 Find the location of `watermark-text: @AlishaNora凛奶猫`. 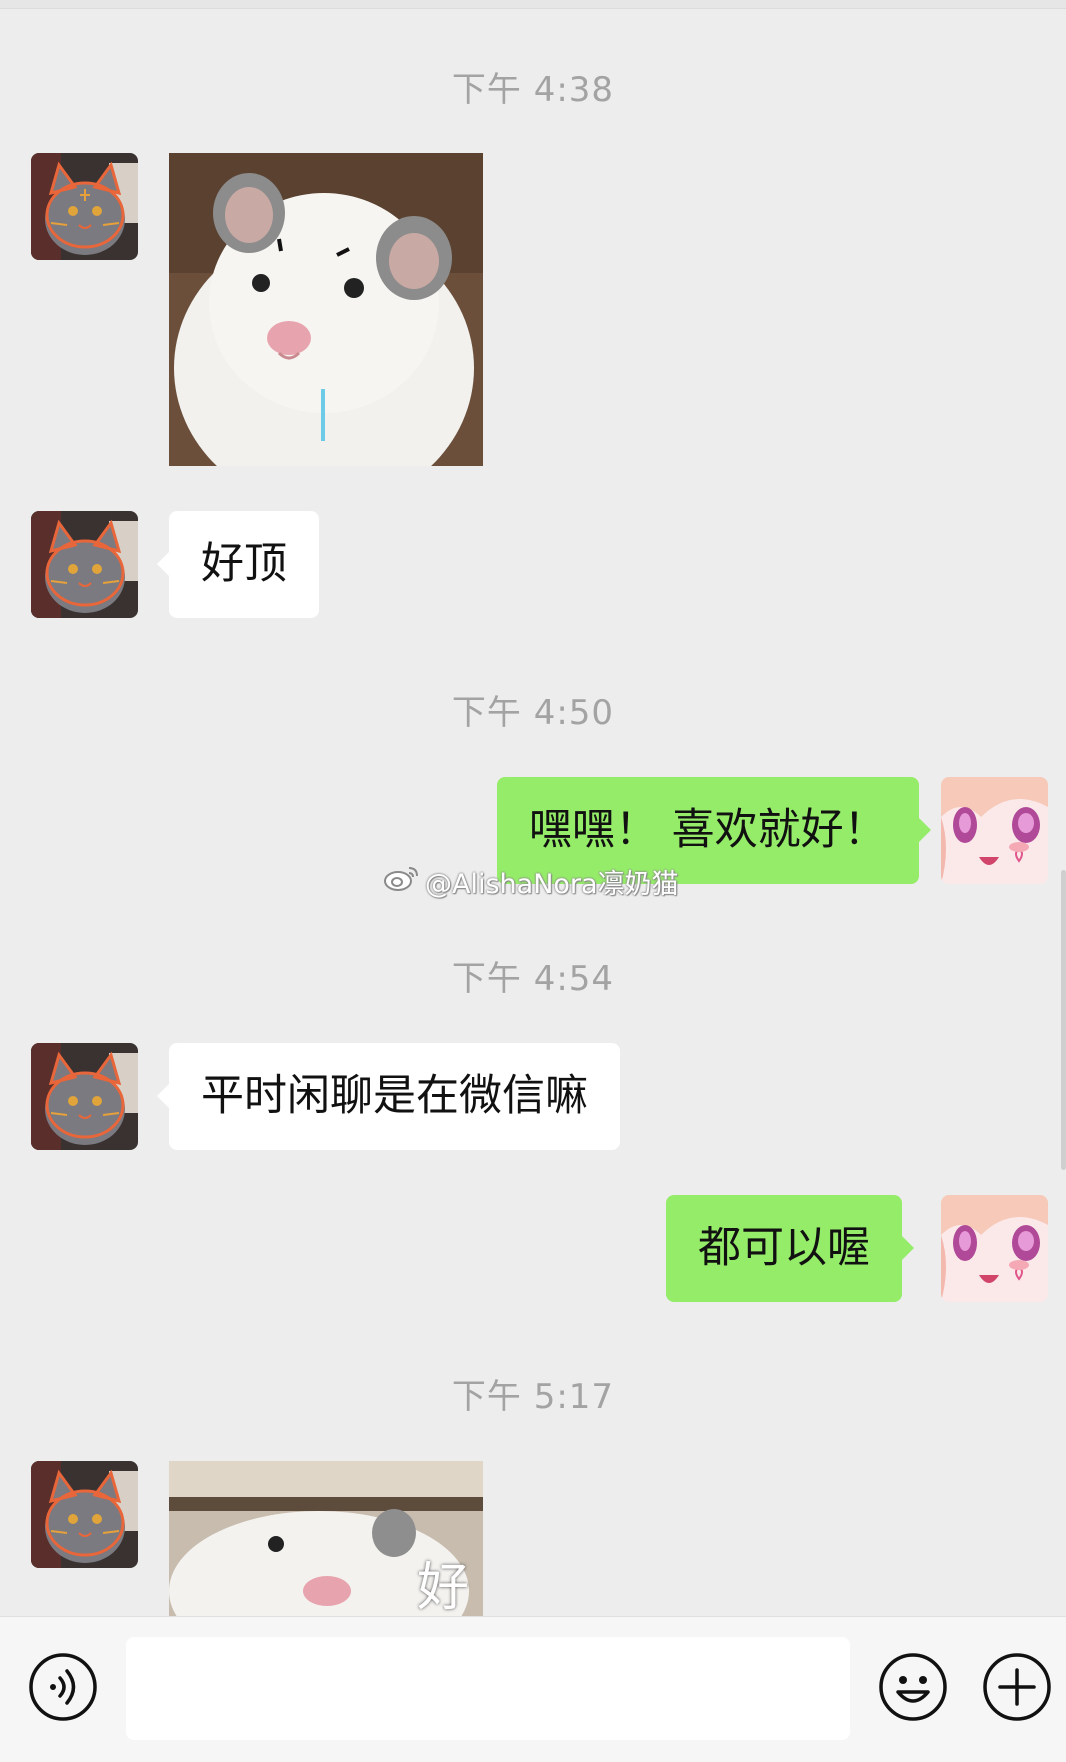

watermark-text: @AlishaNora凛奶猫 is located at coordinates (552, 884).